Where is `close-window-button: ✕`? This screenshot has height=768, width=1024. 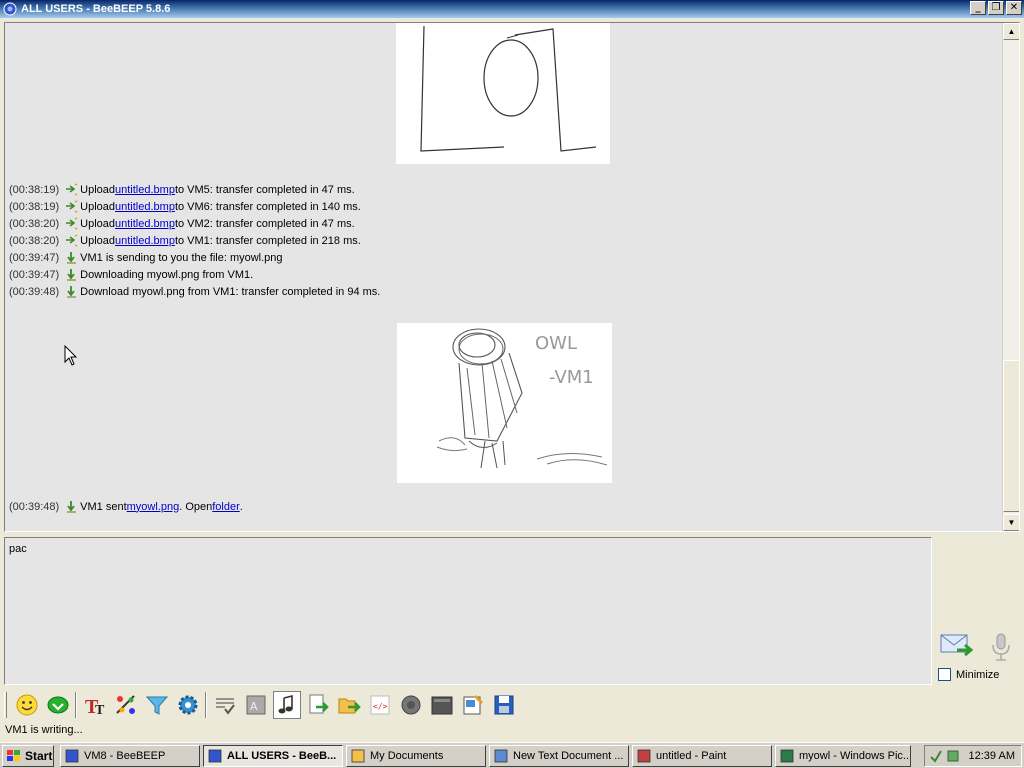 close-window-button: ✕ is located at coordinates (1014, 8).